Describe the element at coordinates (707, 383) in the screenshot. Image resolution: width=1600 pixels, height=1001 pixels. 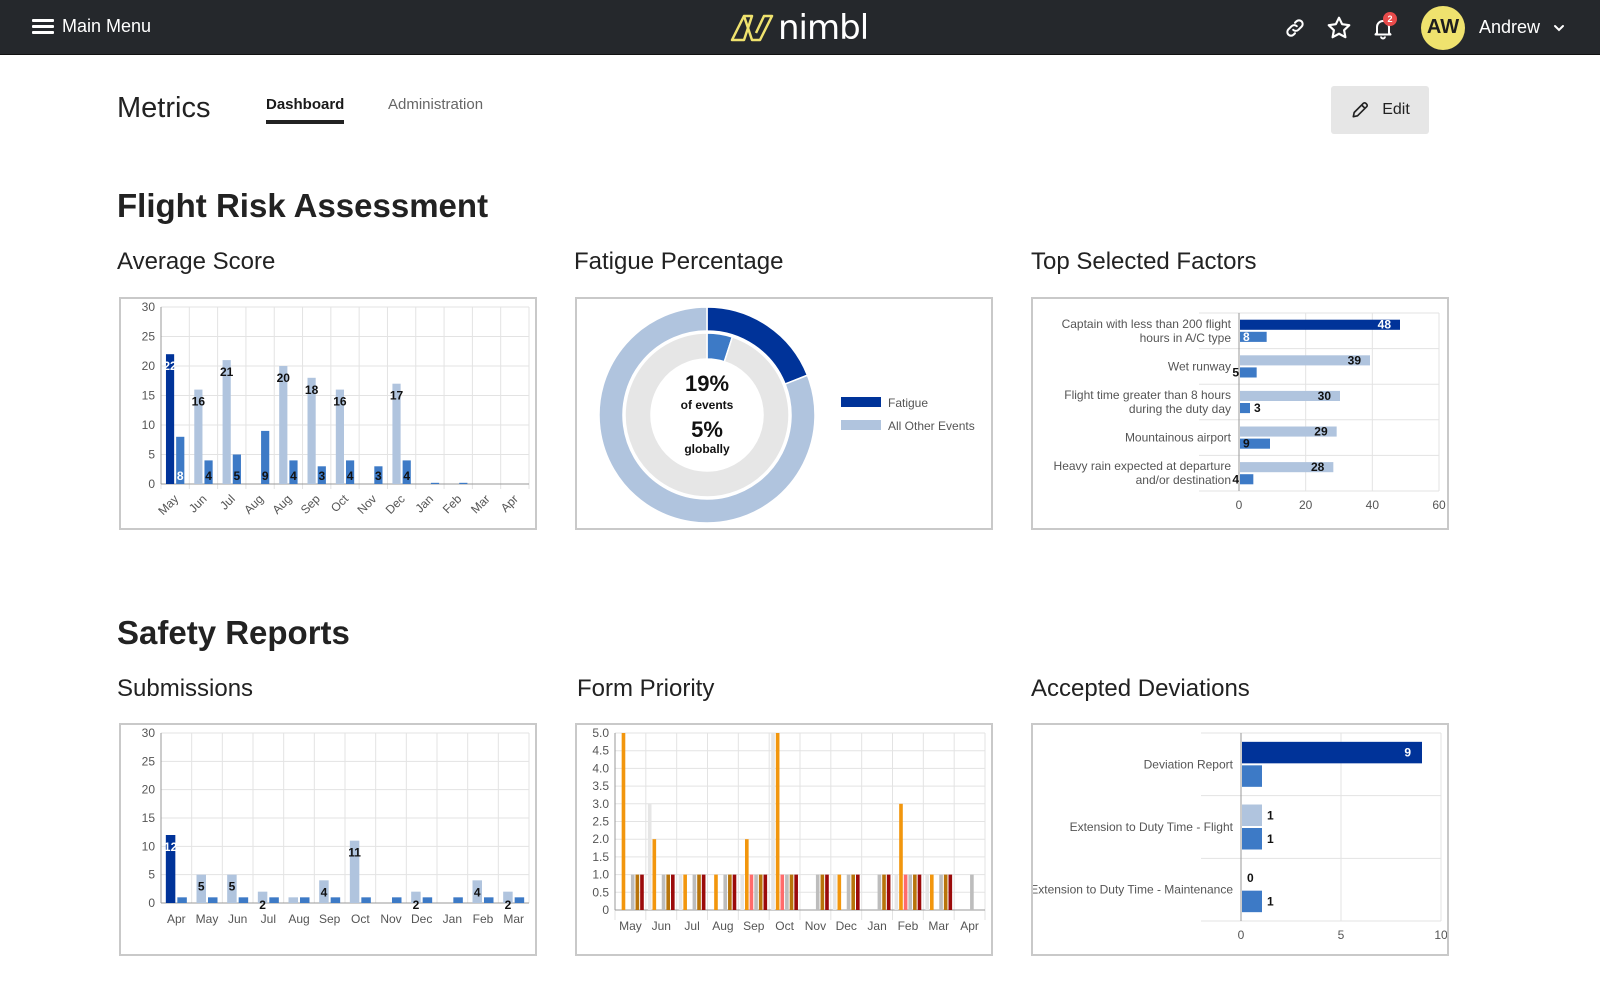
I see `center-pct-events: 19%` at that location.